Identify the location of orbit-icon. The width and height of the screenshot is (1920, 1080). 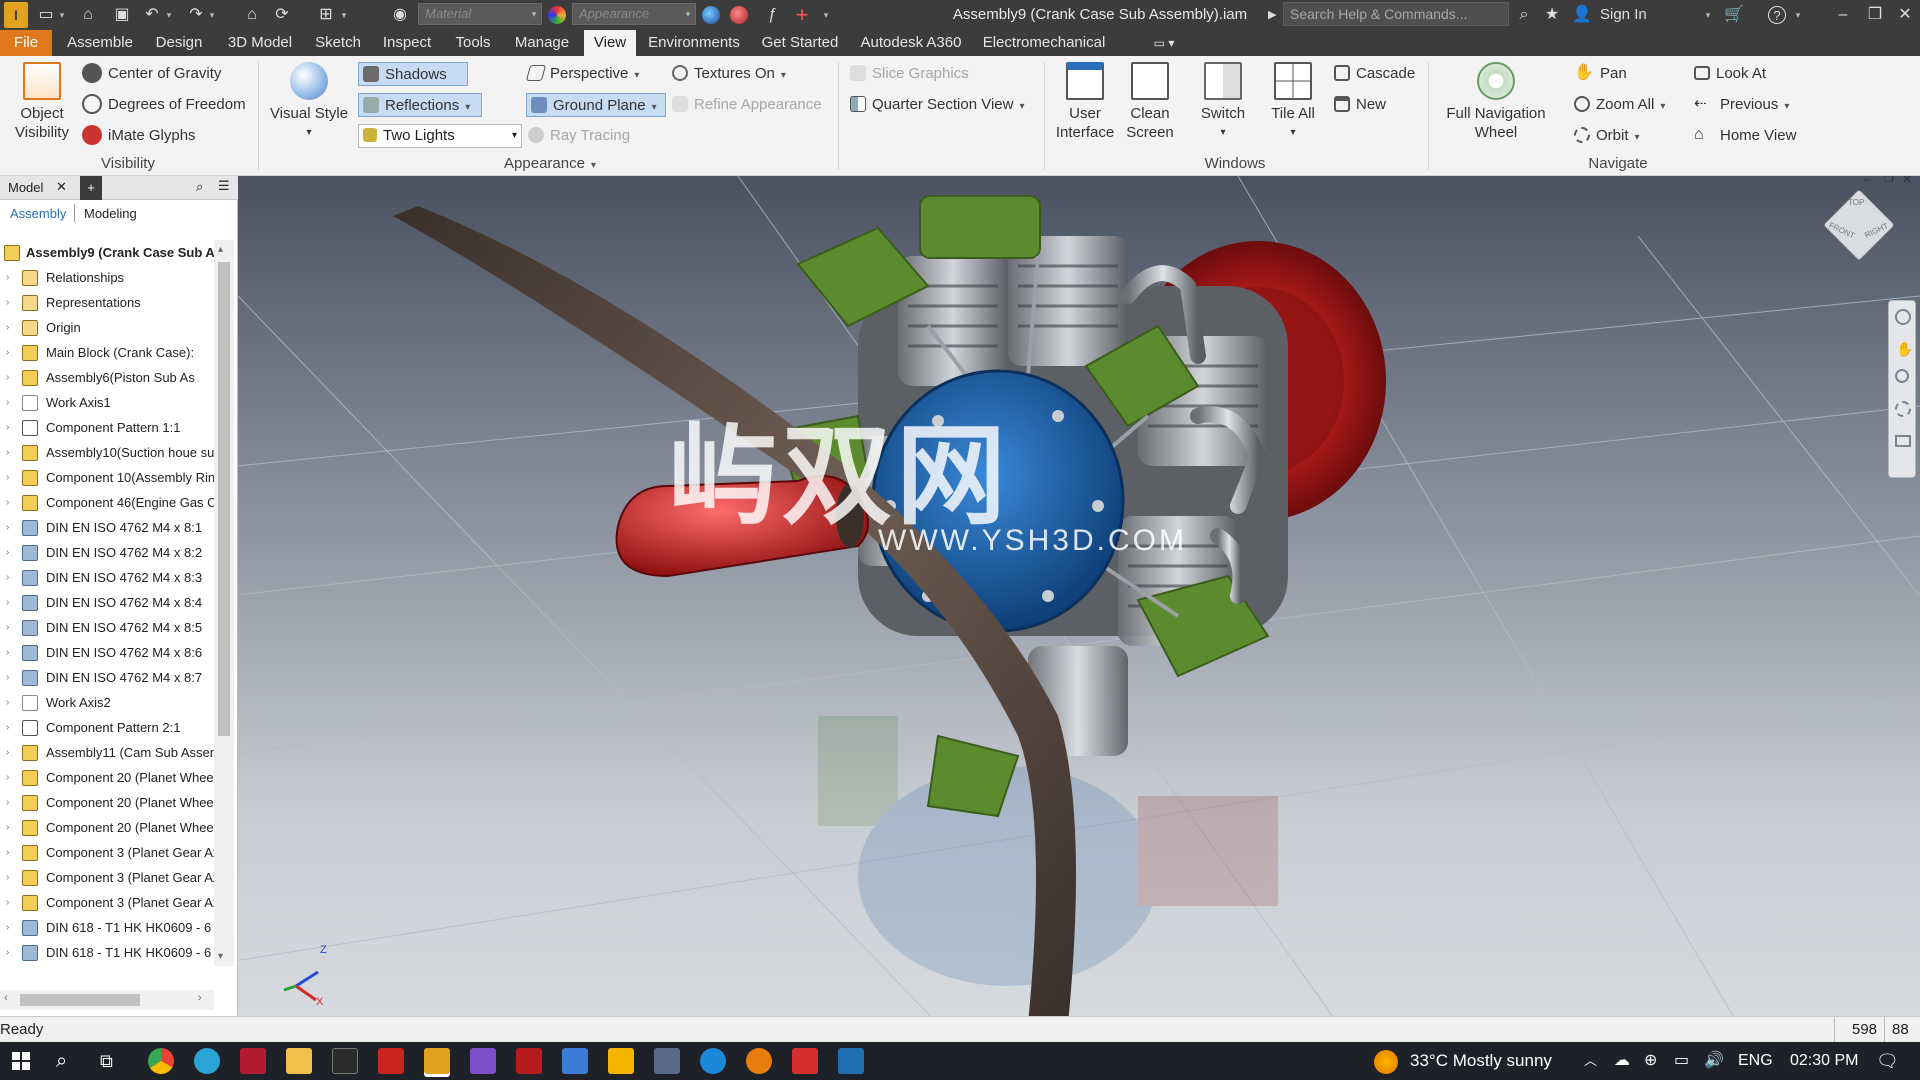
(1903, 409).